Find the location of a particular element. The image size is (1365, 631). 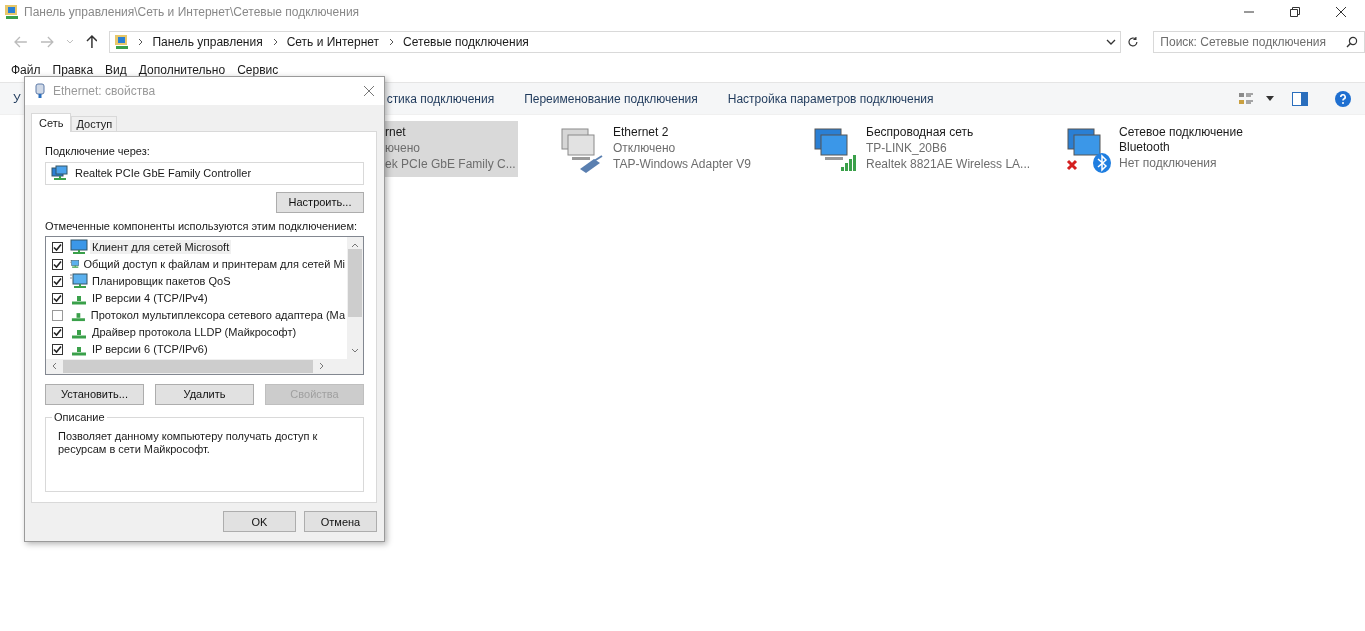

dialog-title: Ethernet: свойства is located at coordinates (104, 91).